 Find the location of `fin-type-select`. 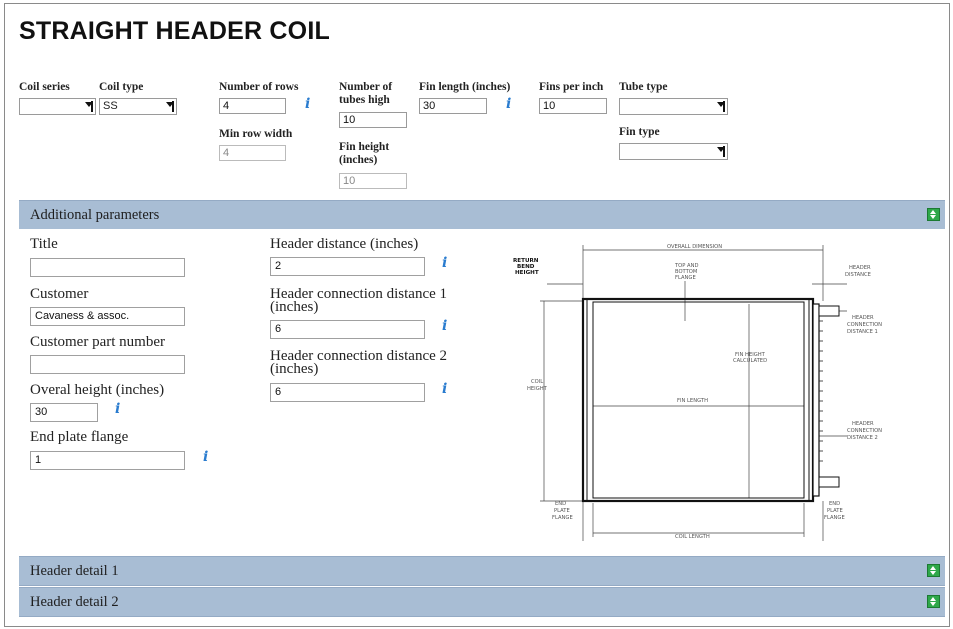

fin-type-select is located at coordinates (673, 151).